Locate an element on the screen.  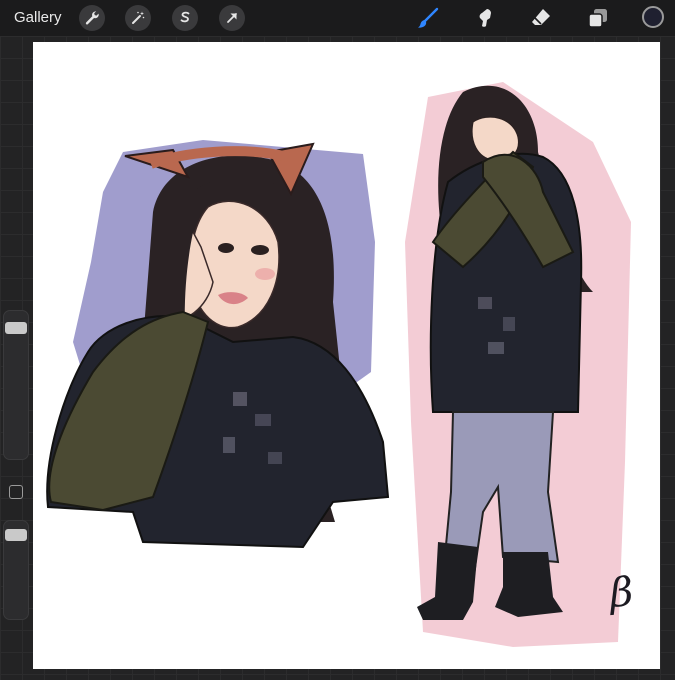
selection-button is located at coordinates (185, 18).